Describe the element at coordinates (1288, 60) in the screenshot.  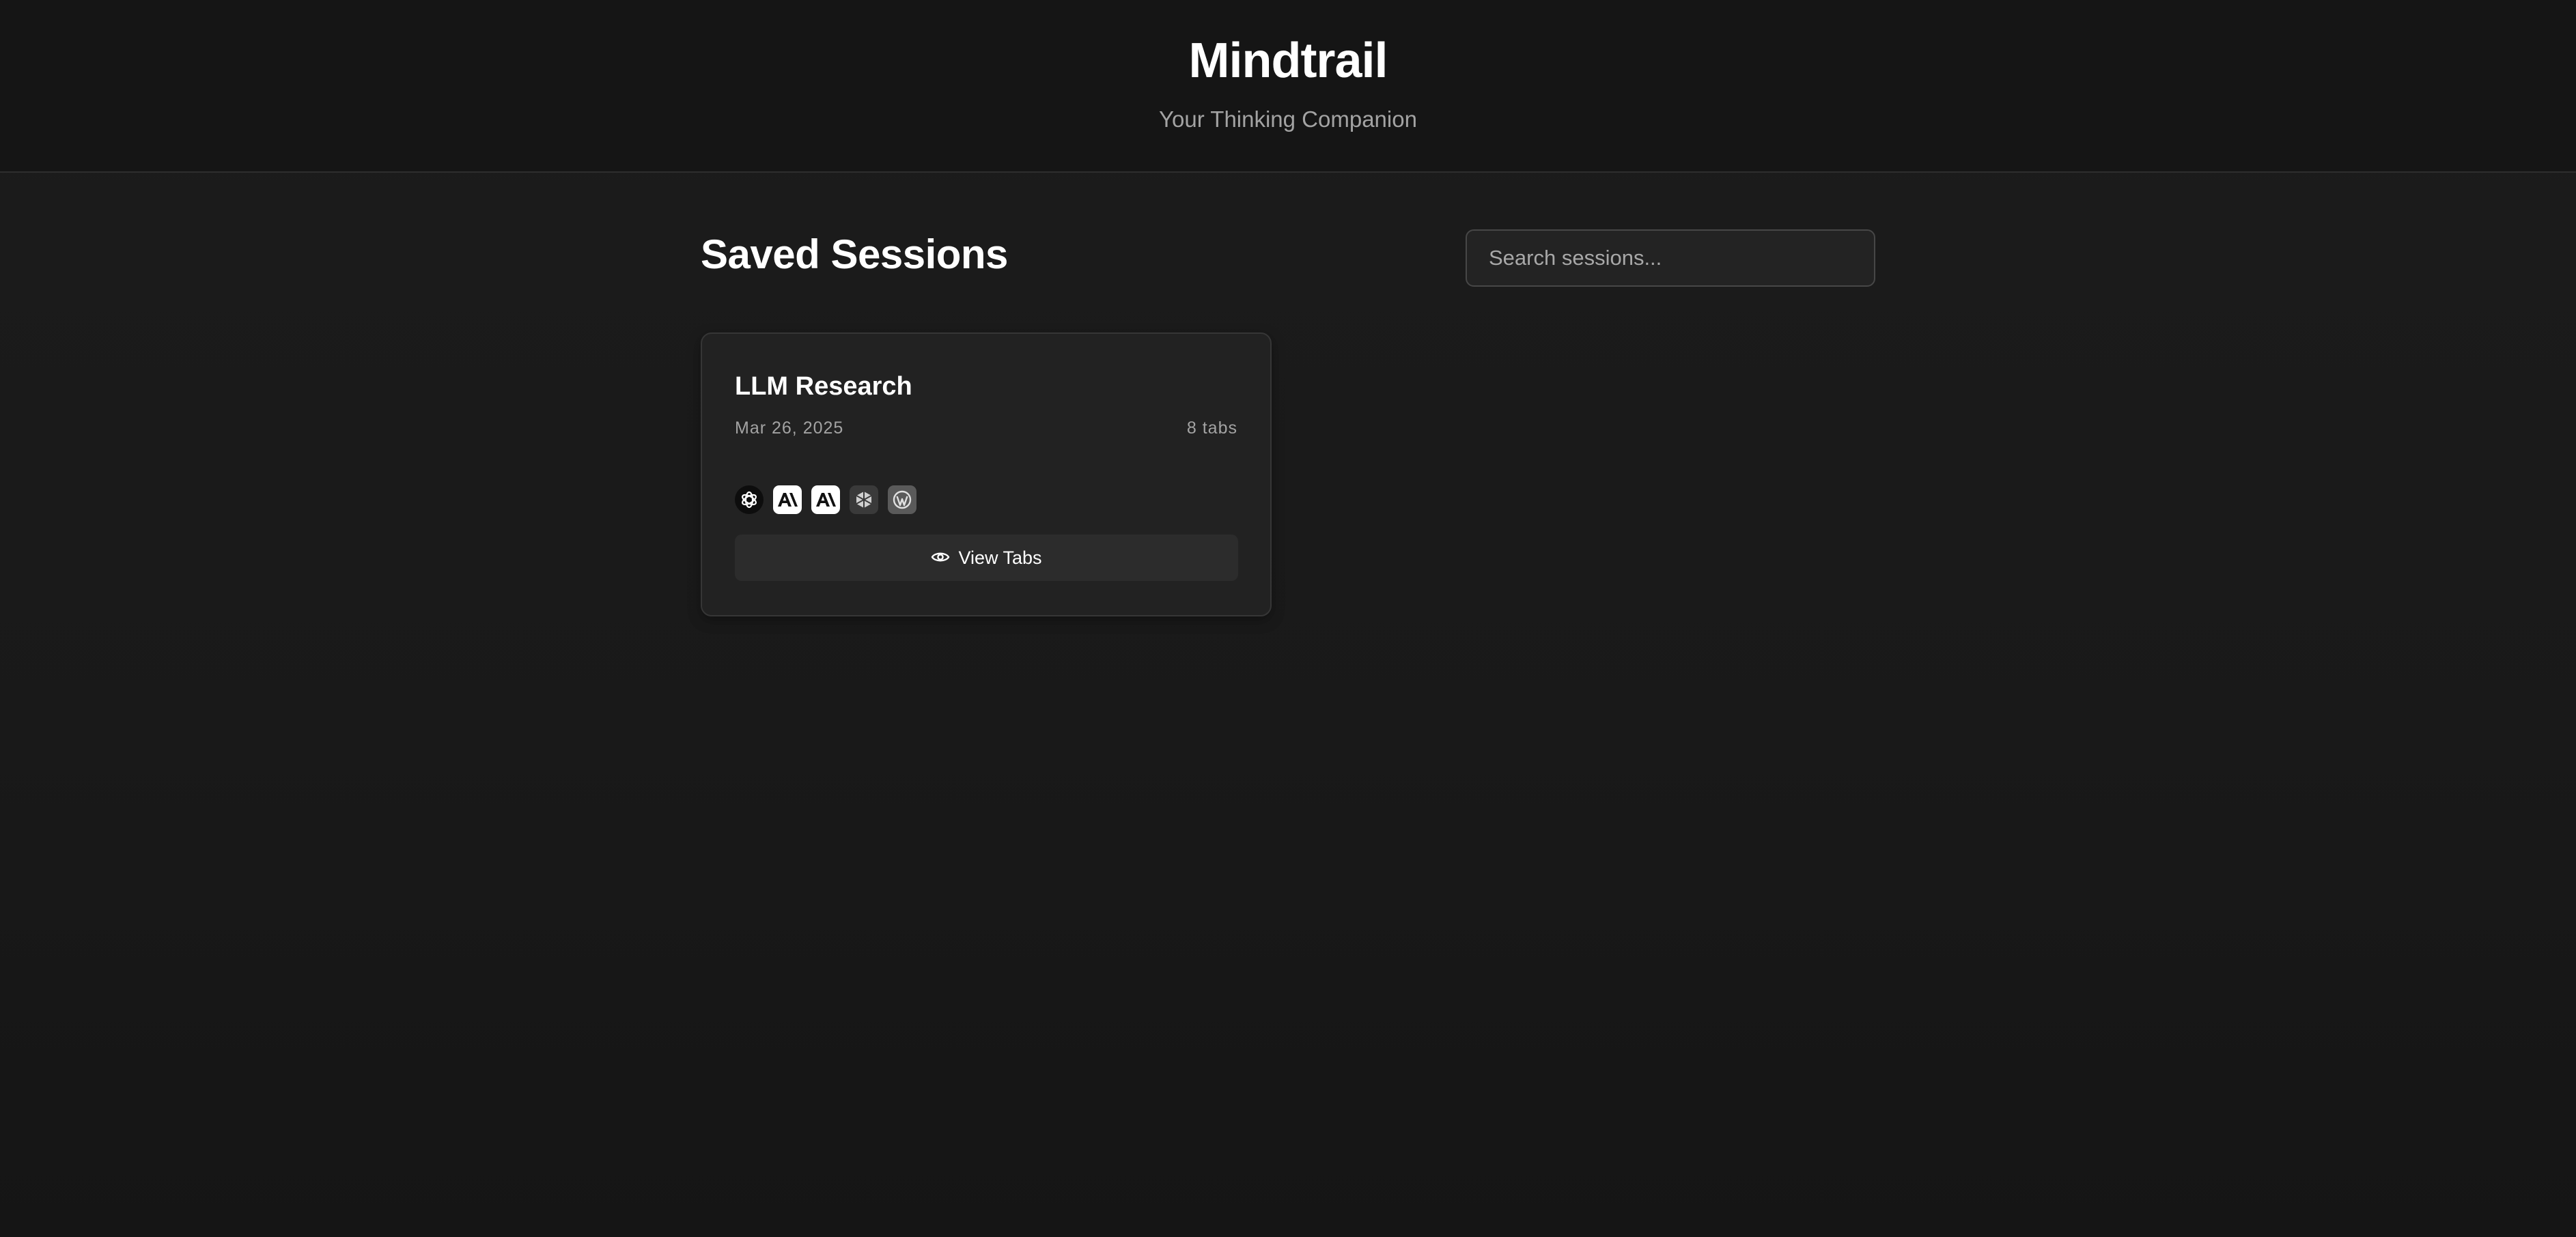
I see `app-title: Mindtrail` at that location.